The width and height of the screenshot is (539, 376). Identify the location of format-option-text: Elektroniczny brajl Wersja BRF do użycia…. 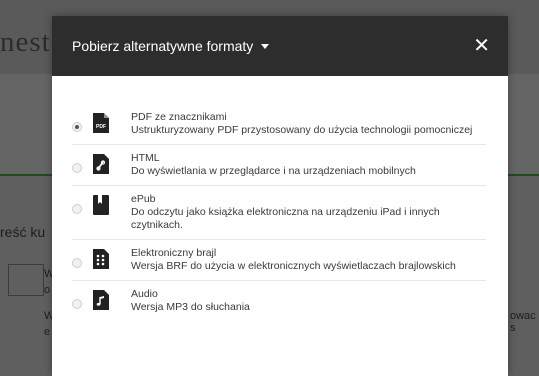
(308, 259).